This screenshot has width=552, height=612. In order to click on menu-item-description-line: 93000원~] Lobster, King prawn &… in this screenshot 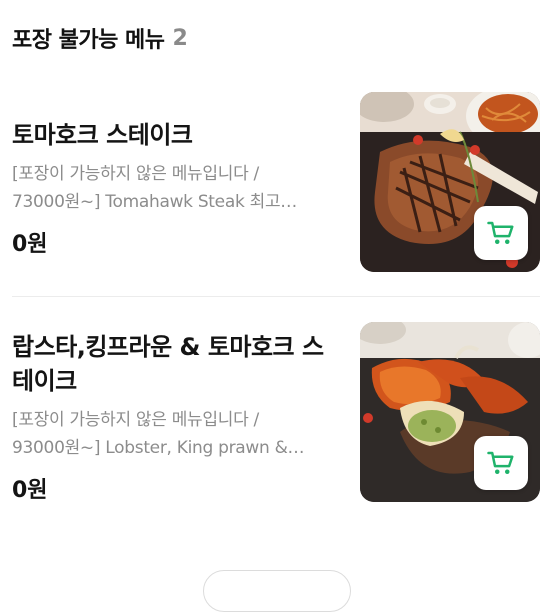, I will do `click(158, 448)`.